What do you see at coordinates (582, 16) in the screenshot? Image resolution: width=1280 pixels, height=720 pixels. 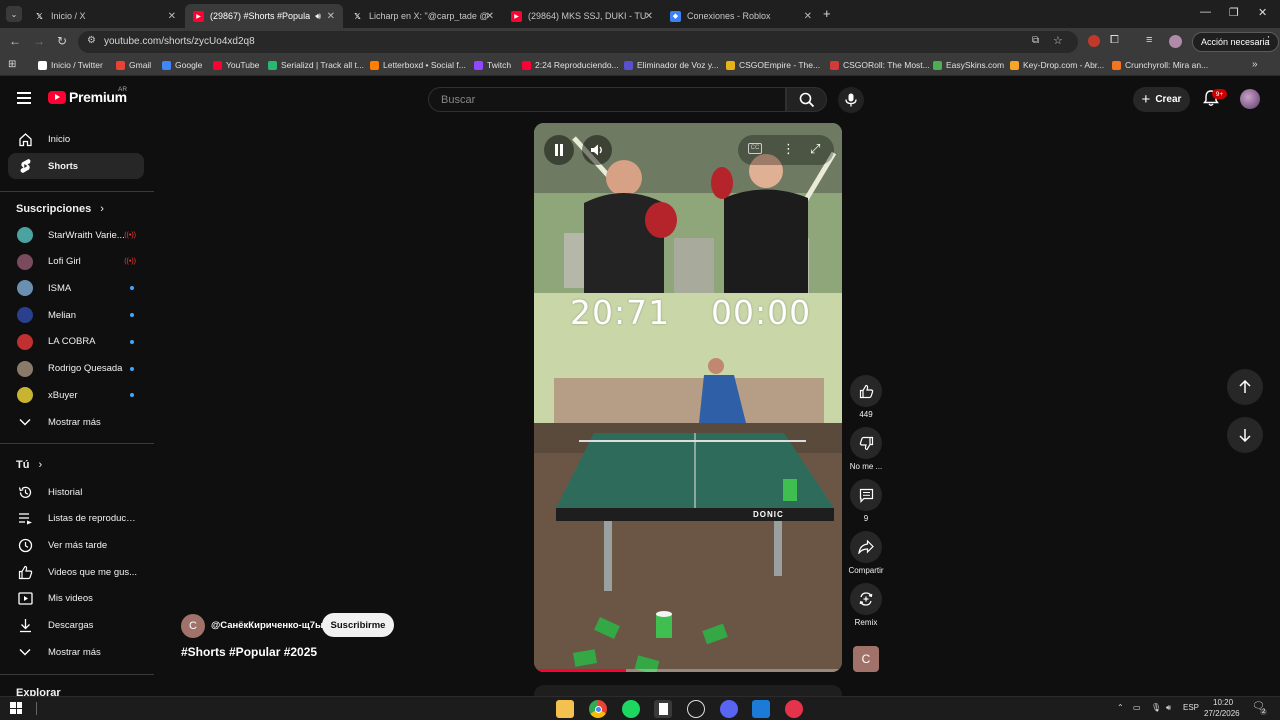 I see `tab-youtube-music: ▶ (29864) MKS SSJ, DUKI - TU SIL ✕` at bounding box center [582, 16].